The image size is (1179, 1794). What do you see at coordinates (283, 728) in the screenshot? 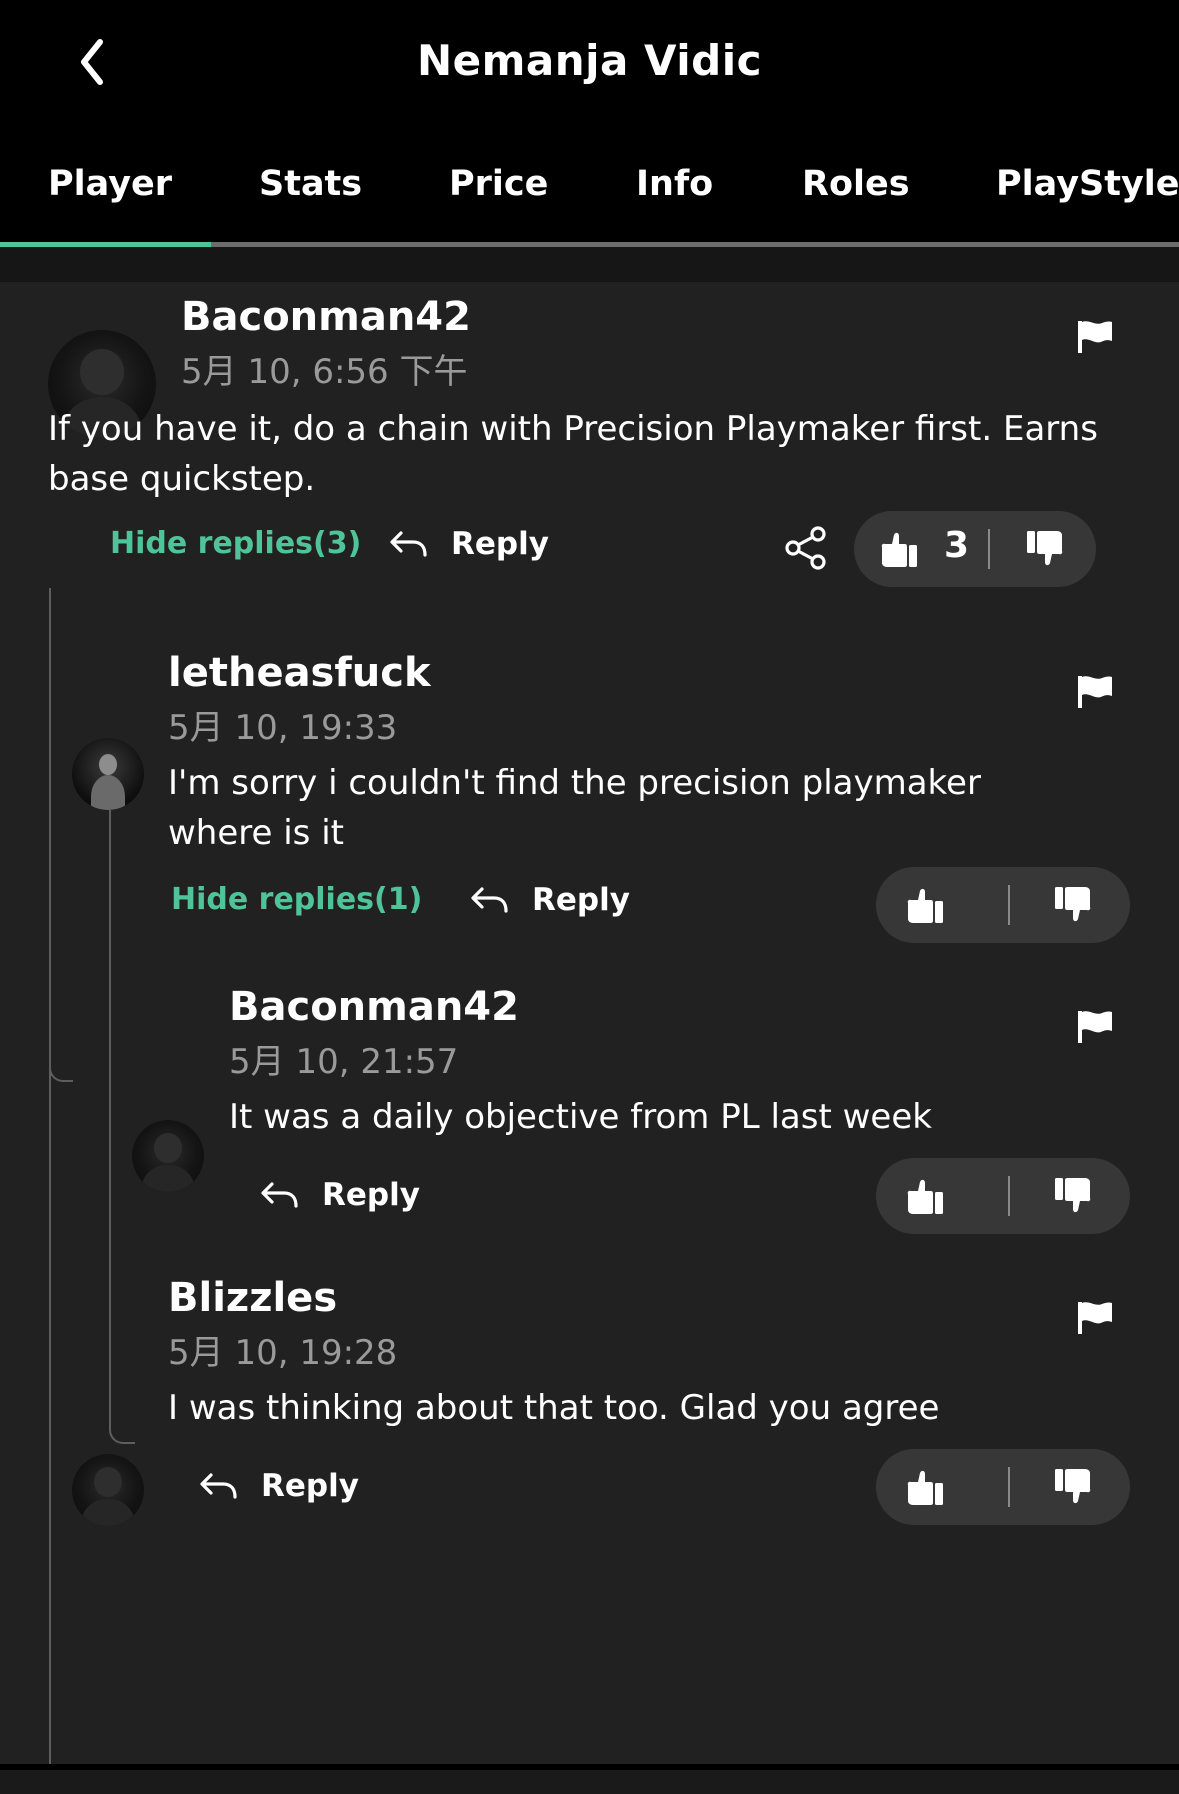
I see `comment-timestamp: 5月 10, 19:33` at bounding box center [283, 728].